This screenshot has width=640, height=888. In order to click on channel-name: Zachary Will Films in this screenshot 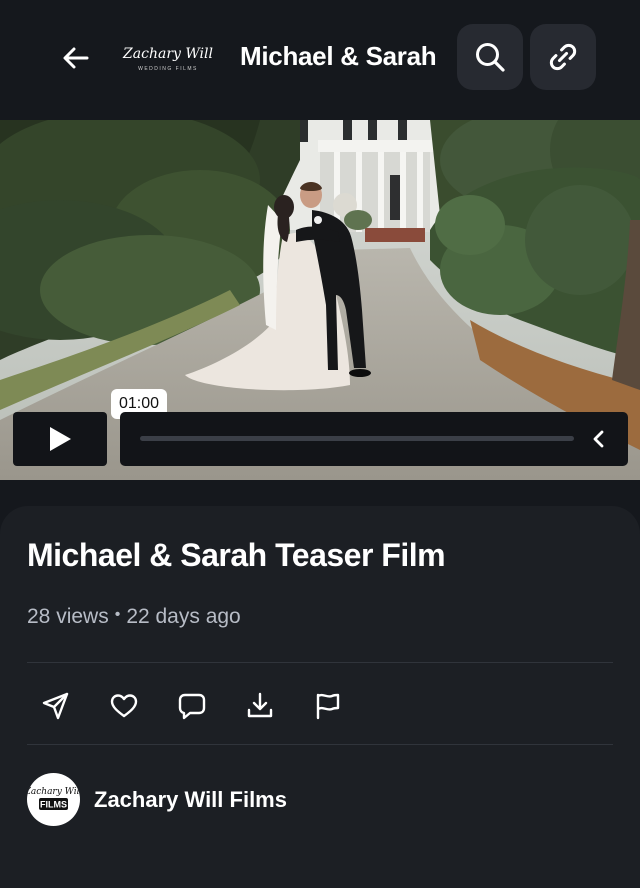, I will do `click(190, 800)`.